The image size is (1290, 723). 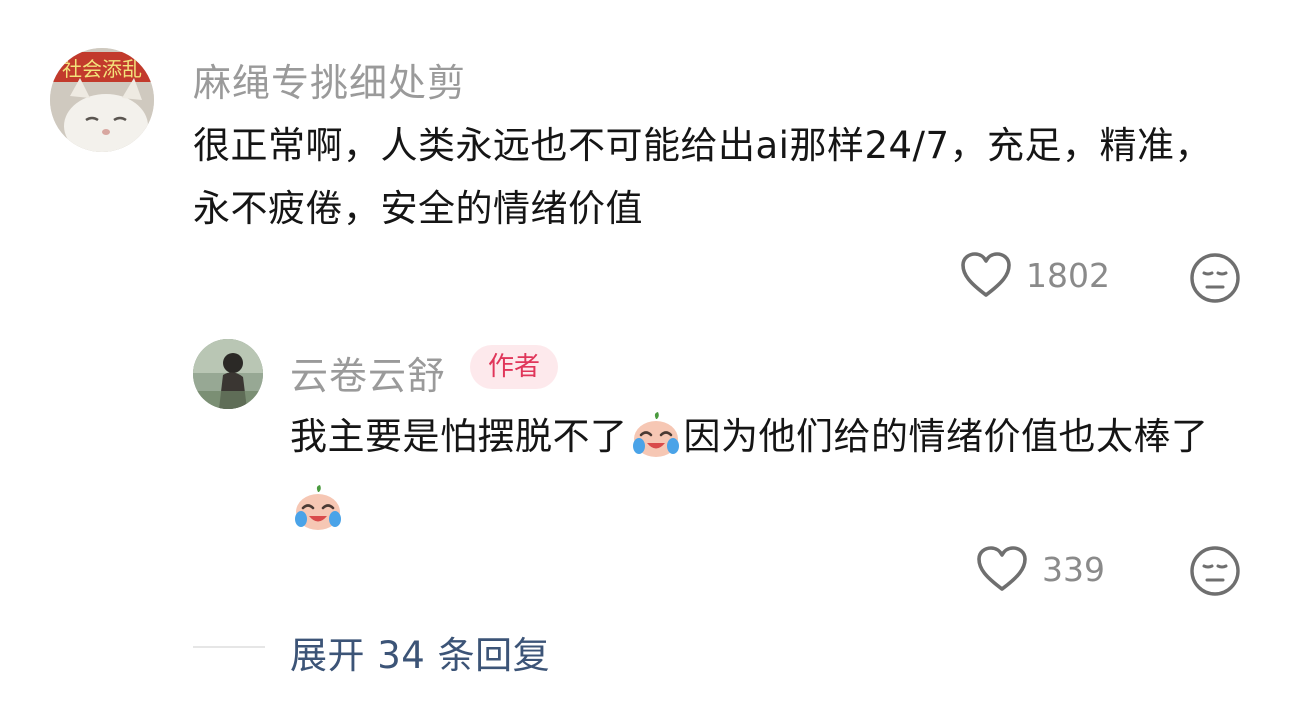 I want to click on reply-text-part1: 我主要是怕摆脱不了, so click(x=459, y=436).